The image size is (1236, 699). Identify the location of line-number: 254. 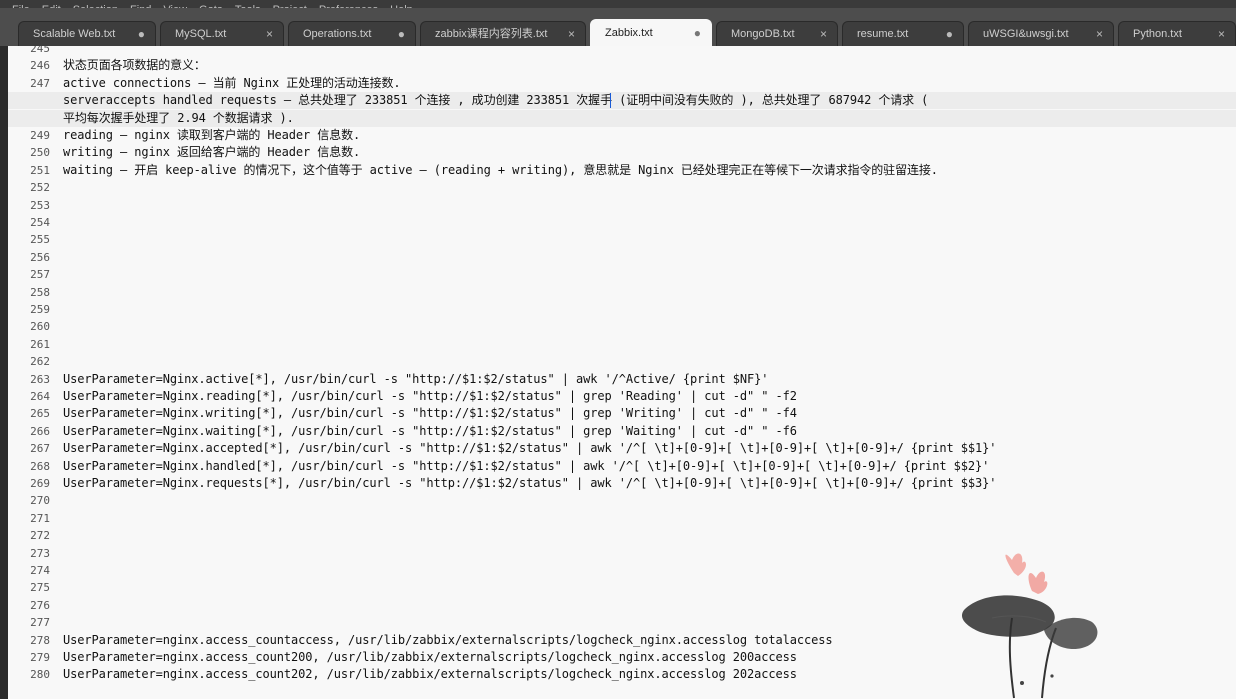
(40, 222).